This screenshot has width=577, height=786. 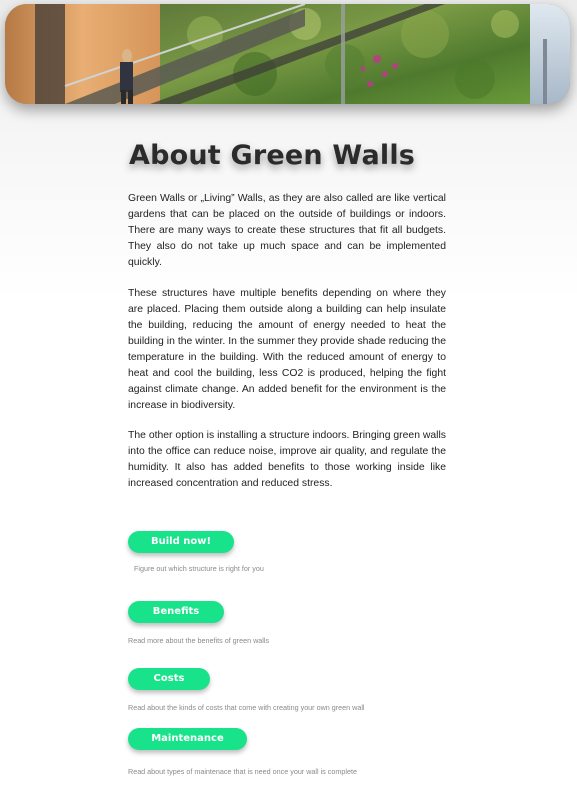 I want to click on green-wall-photo, so click(x=287, y=54).